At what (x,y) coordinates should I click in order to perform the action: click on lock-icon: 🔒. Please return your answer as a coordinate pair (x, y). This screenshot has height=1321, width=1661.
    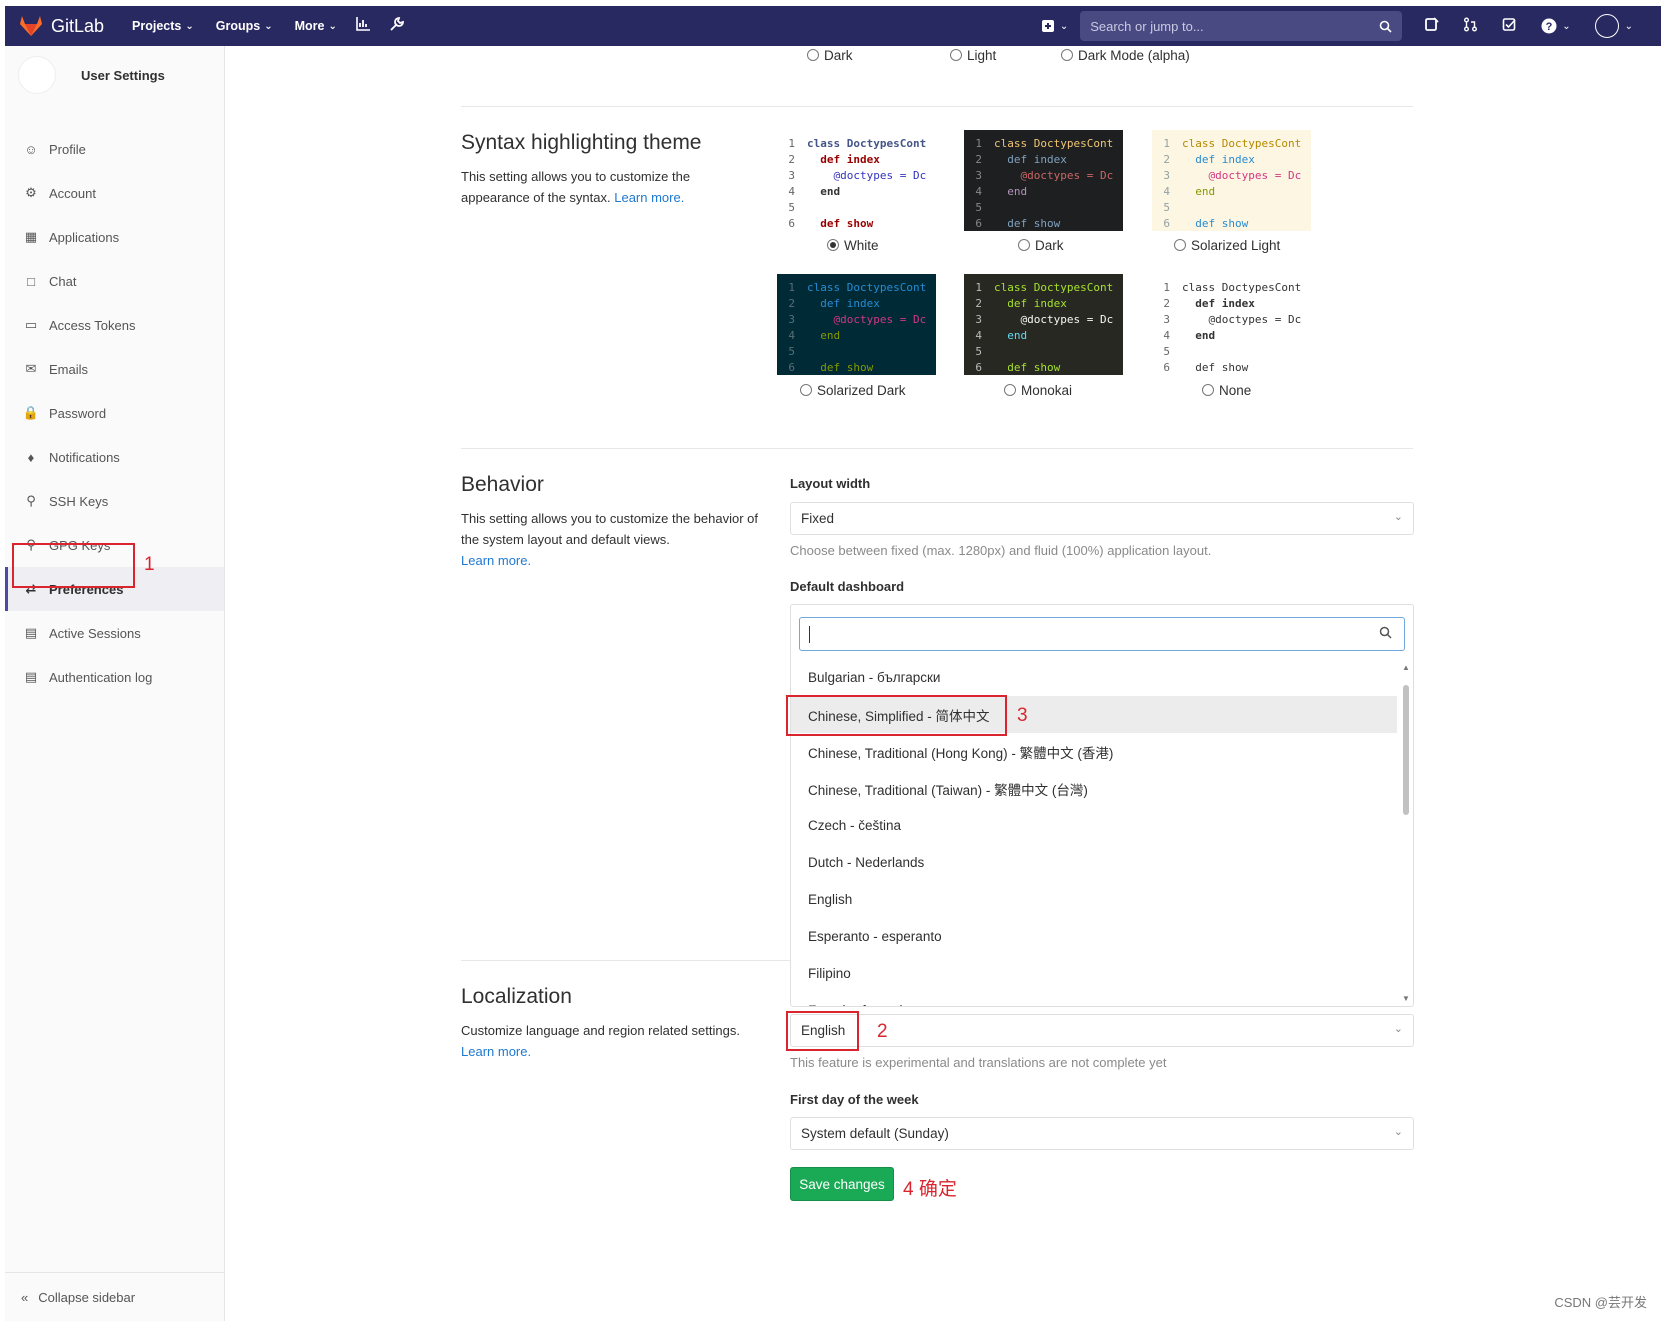
    Looking at the image, I should click on (31, 412).